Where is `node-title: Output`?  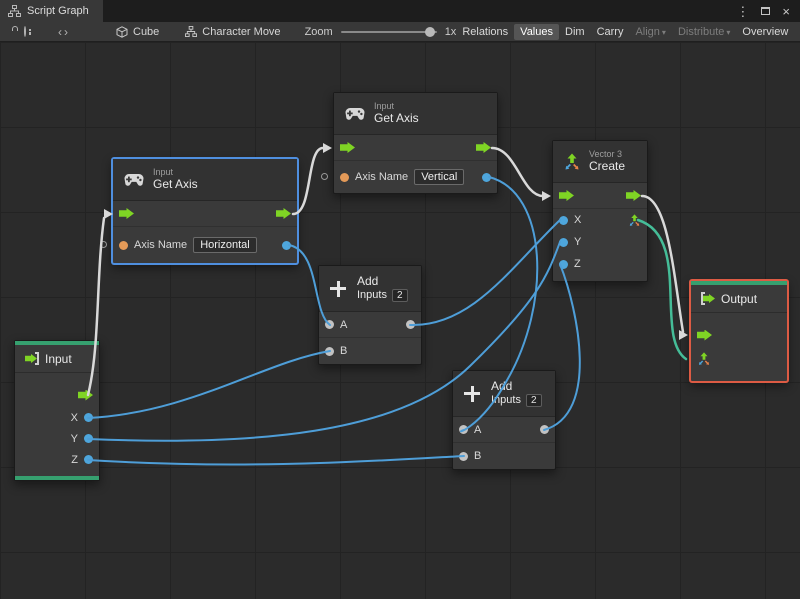
node-title: Output is located at coordinates (739, 298).